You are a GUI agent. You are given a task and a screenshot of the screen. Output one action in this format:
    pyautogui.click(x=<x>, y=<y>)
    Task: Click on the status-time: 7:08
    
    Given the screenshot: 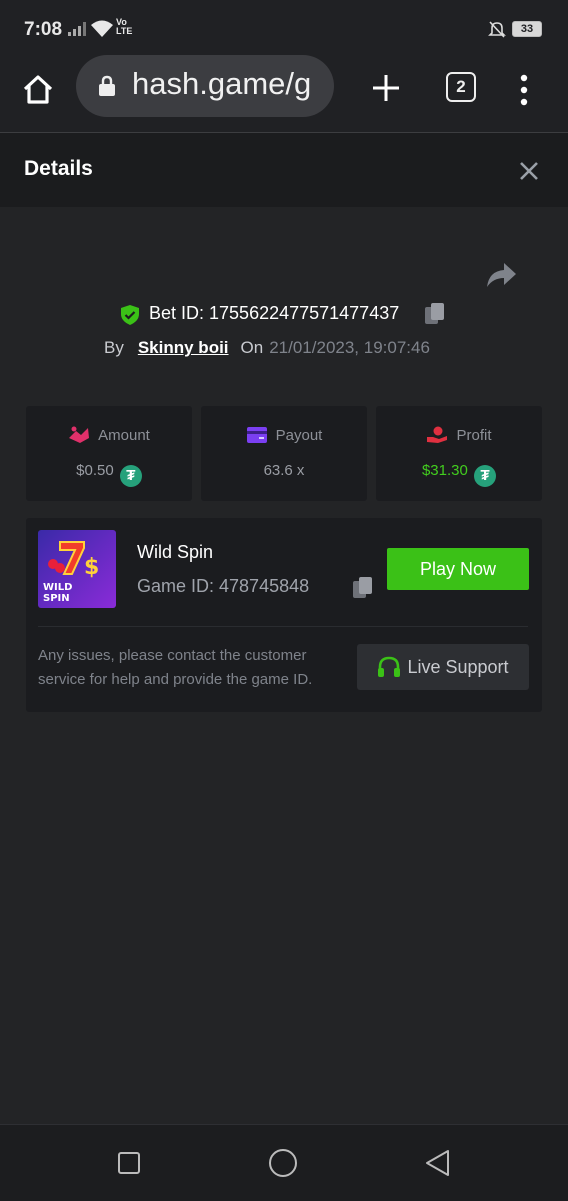 What is the action you would take?
    pyautogui.click(x=43, y=29)
    